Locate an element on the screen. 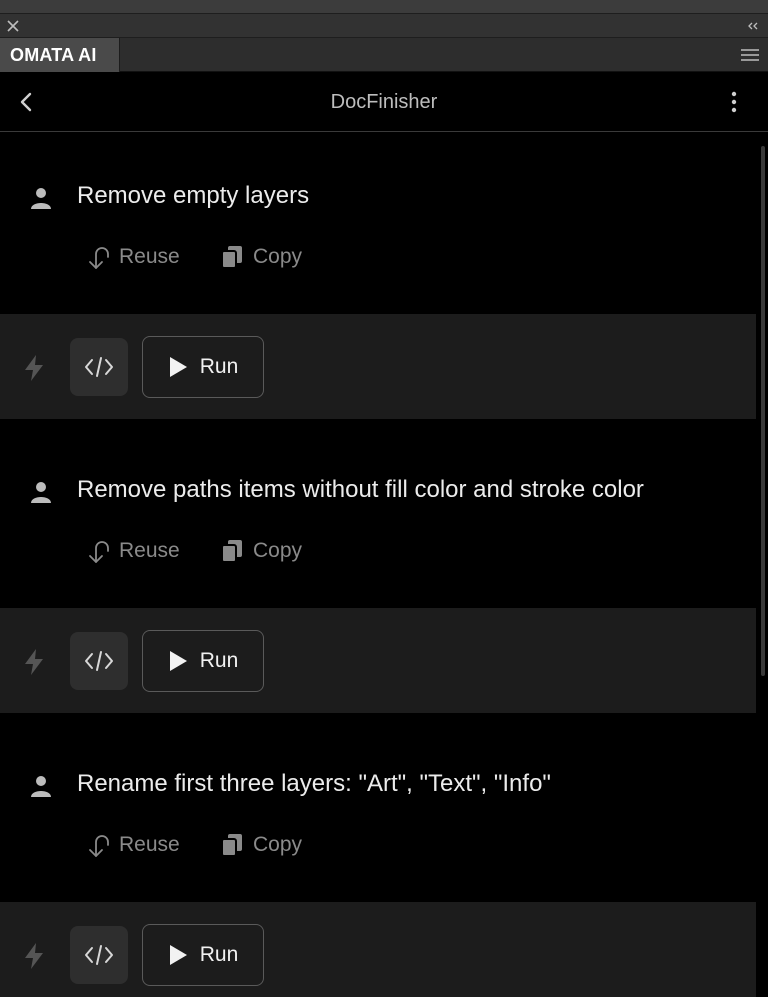  panel-title-bar is located at coordinates (384, 26).